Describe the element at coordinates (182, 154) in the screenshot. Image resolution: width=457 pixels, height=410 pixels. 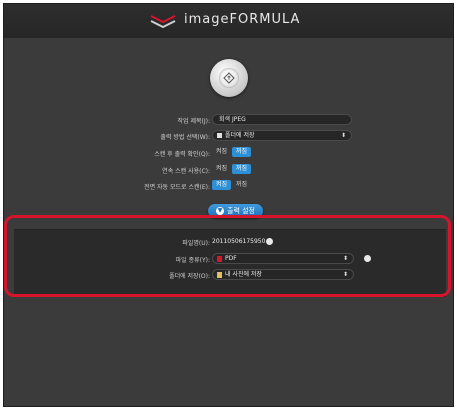
I see `confirm-after-scan-label: 스캔 후 출력 확인(Q):` at that location.